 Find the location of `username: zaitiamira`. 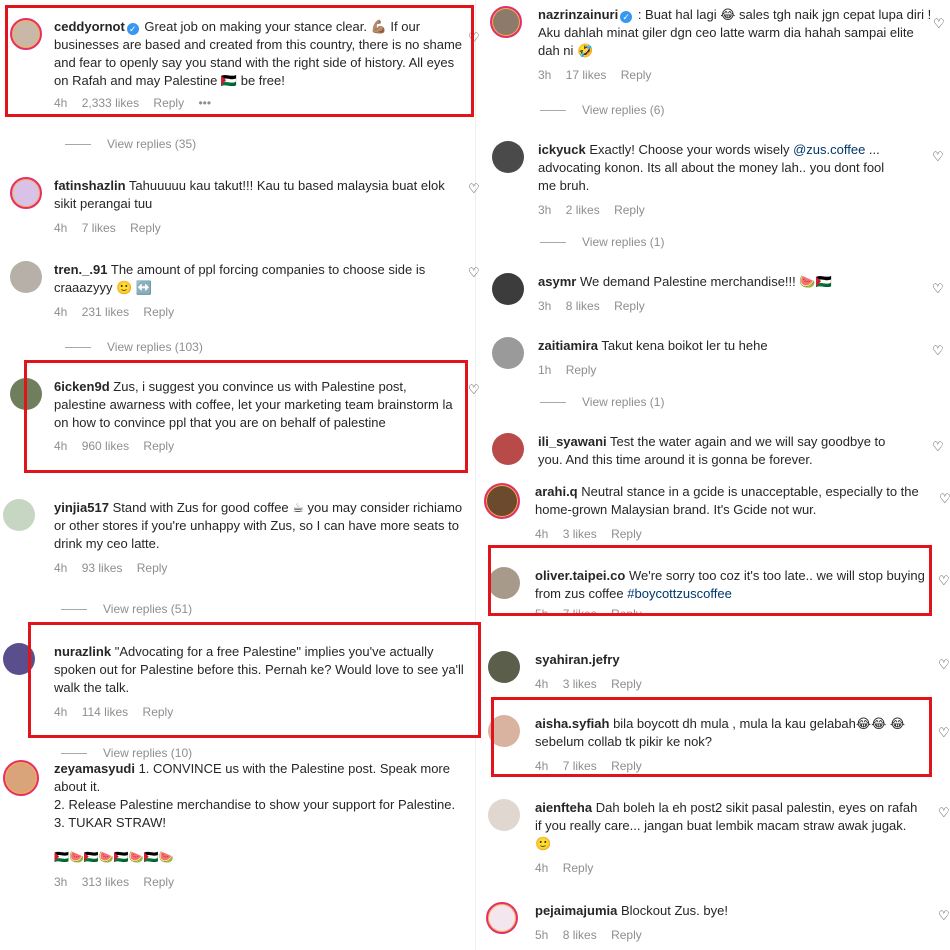

username: zaitiamira is located at coordinates (568, 345).